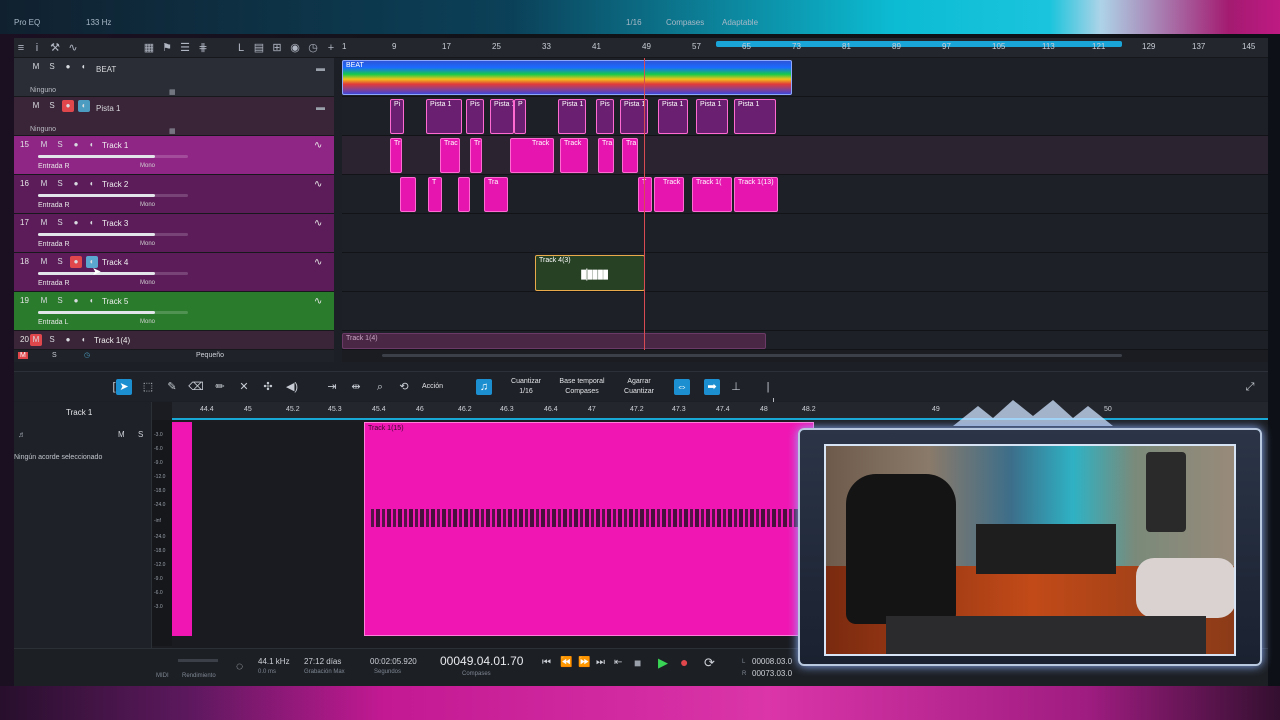 This screenshot has width=1280, height=720. Describe the element at coordinates (172, 387) in the screenshot. I see `split-tool-icon: ✎` at that location.